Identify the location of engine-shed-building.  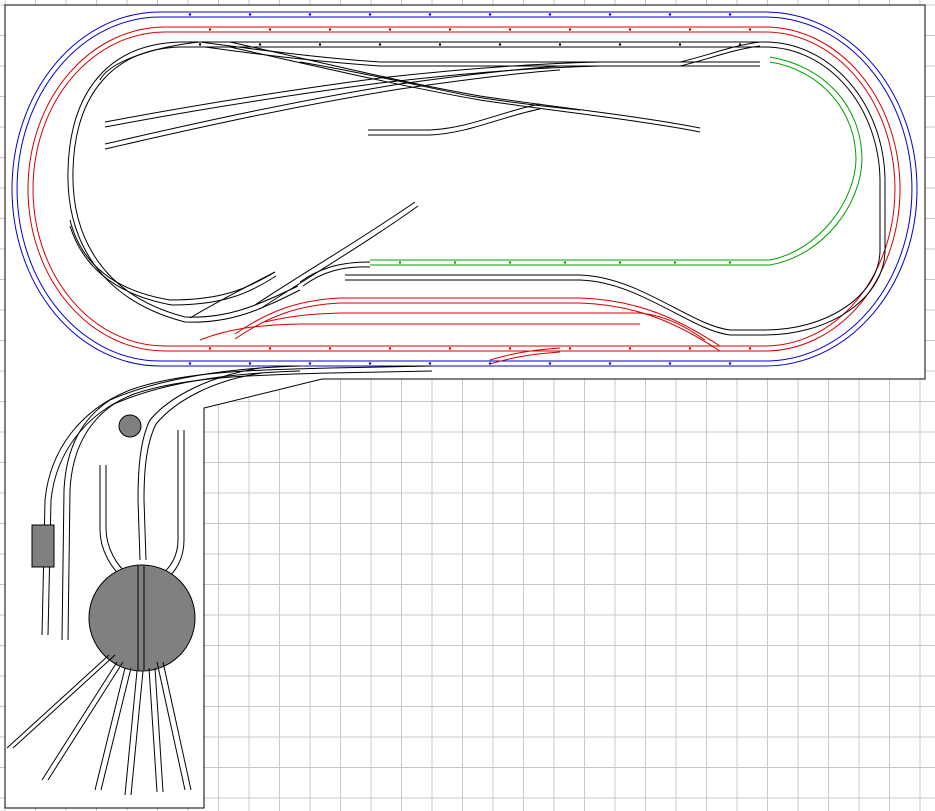
(43, 546).